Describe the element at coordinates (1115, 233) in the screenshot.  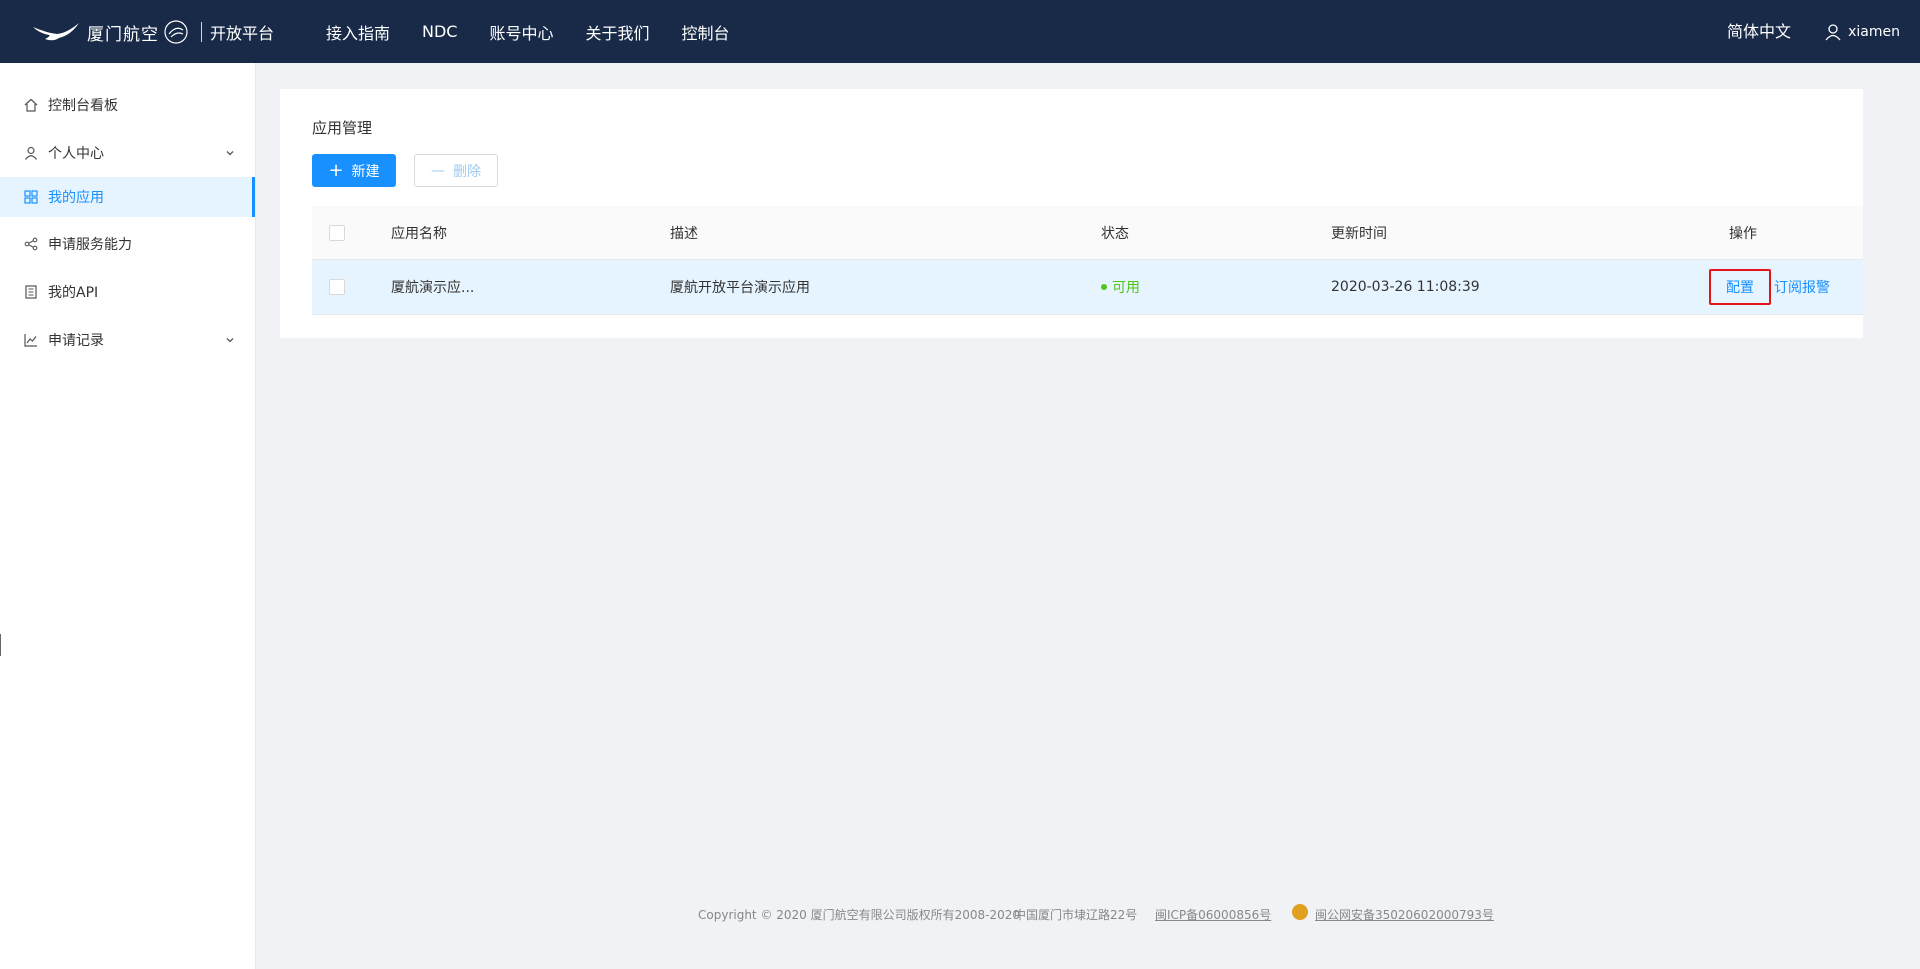
I see `column-header-status: 状态` at that location.